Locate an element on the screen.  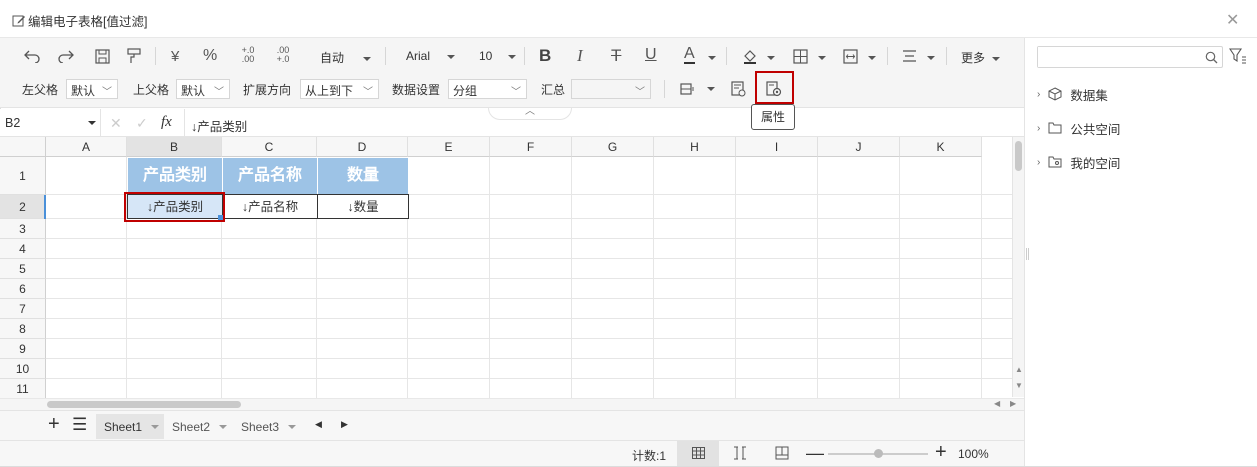
row-header-9: 9 is located at coordinates (23, 349).